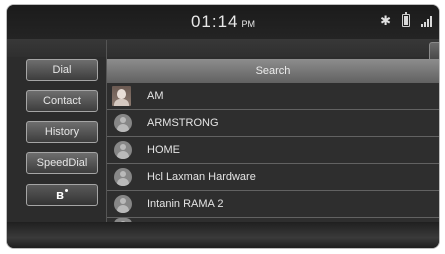 This screenshot has width=445, height=254. Describe the element at coordinates (66, 190) in the screenshot. I see `bluetooth-dot` at that location.